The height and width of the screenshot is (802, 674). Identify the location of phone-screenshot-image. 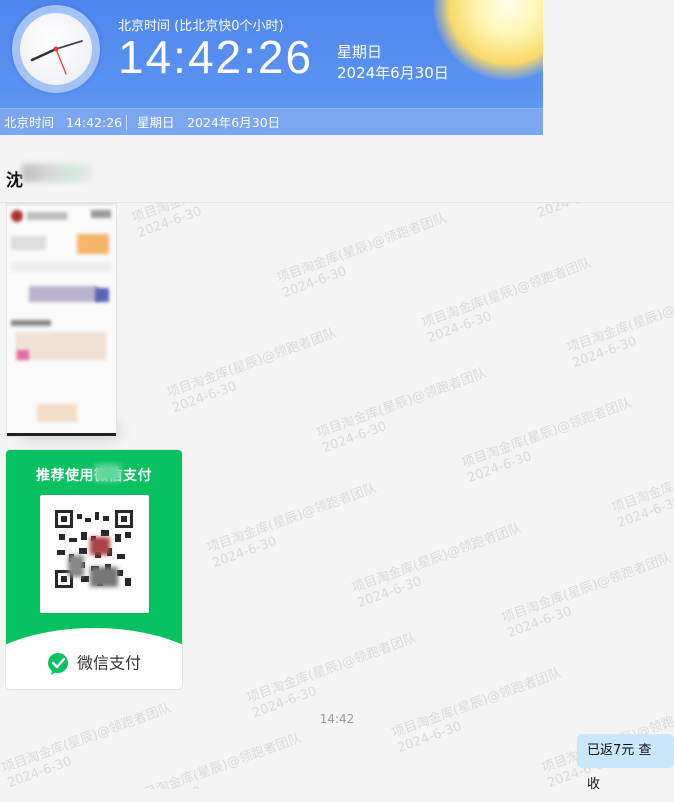
(61, 320).